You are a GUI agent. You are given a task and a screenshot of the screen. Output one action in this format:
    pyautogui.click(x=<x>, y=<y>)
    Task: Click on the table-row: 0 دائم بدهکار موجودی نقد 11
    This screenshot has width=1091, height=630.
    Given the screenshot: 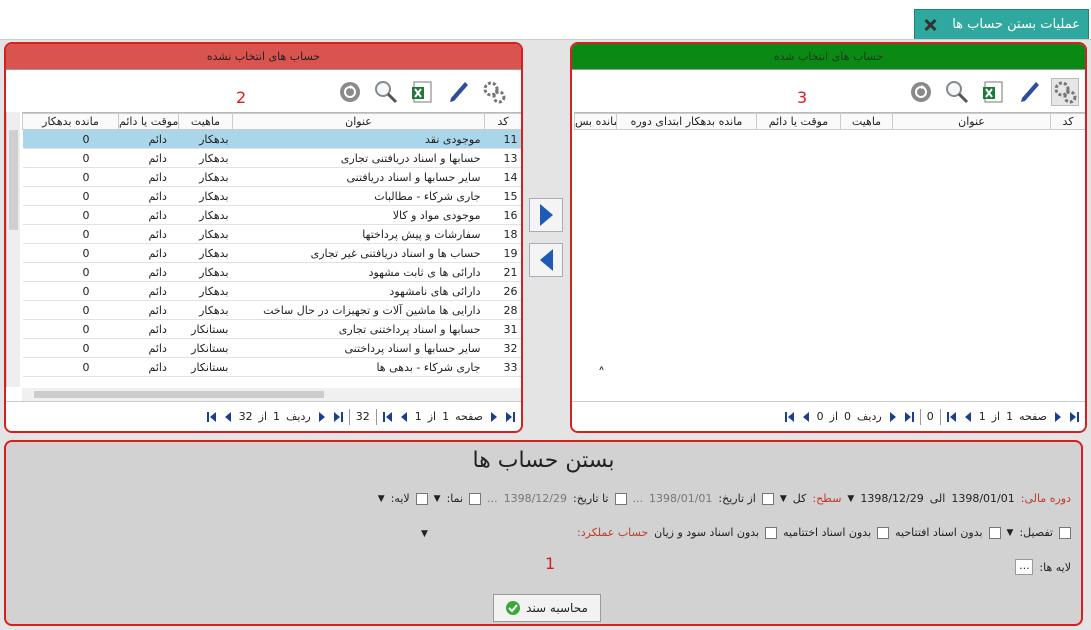 What is the action you would take?
    pyautogui.click(x=271, y=139)
    